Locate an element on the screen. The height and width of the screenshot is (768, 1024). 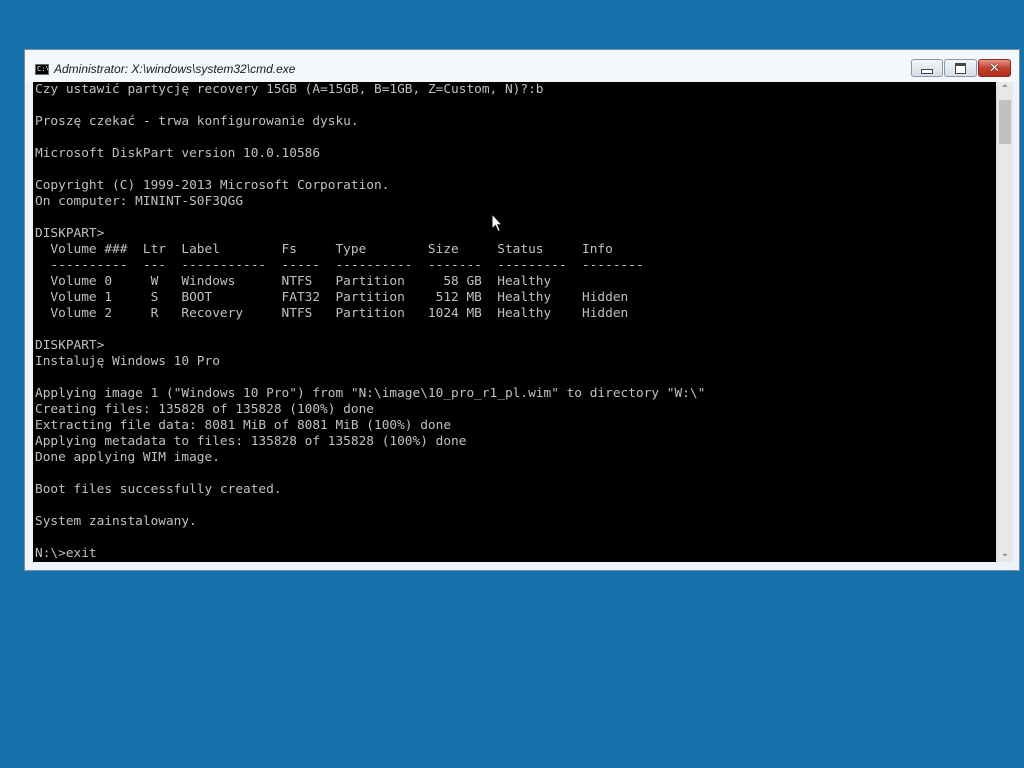
maximize-button is located at coordinates (960, 68).